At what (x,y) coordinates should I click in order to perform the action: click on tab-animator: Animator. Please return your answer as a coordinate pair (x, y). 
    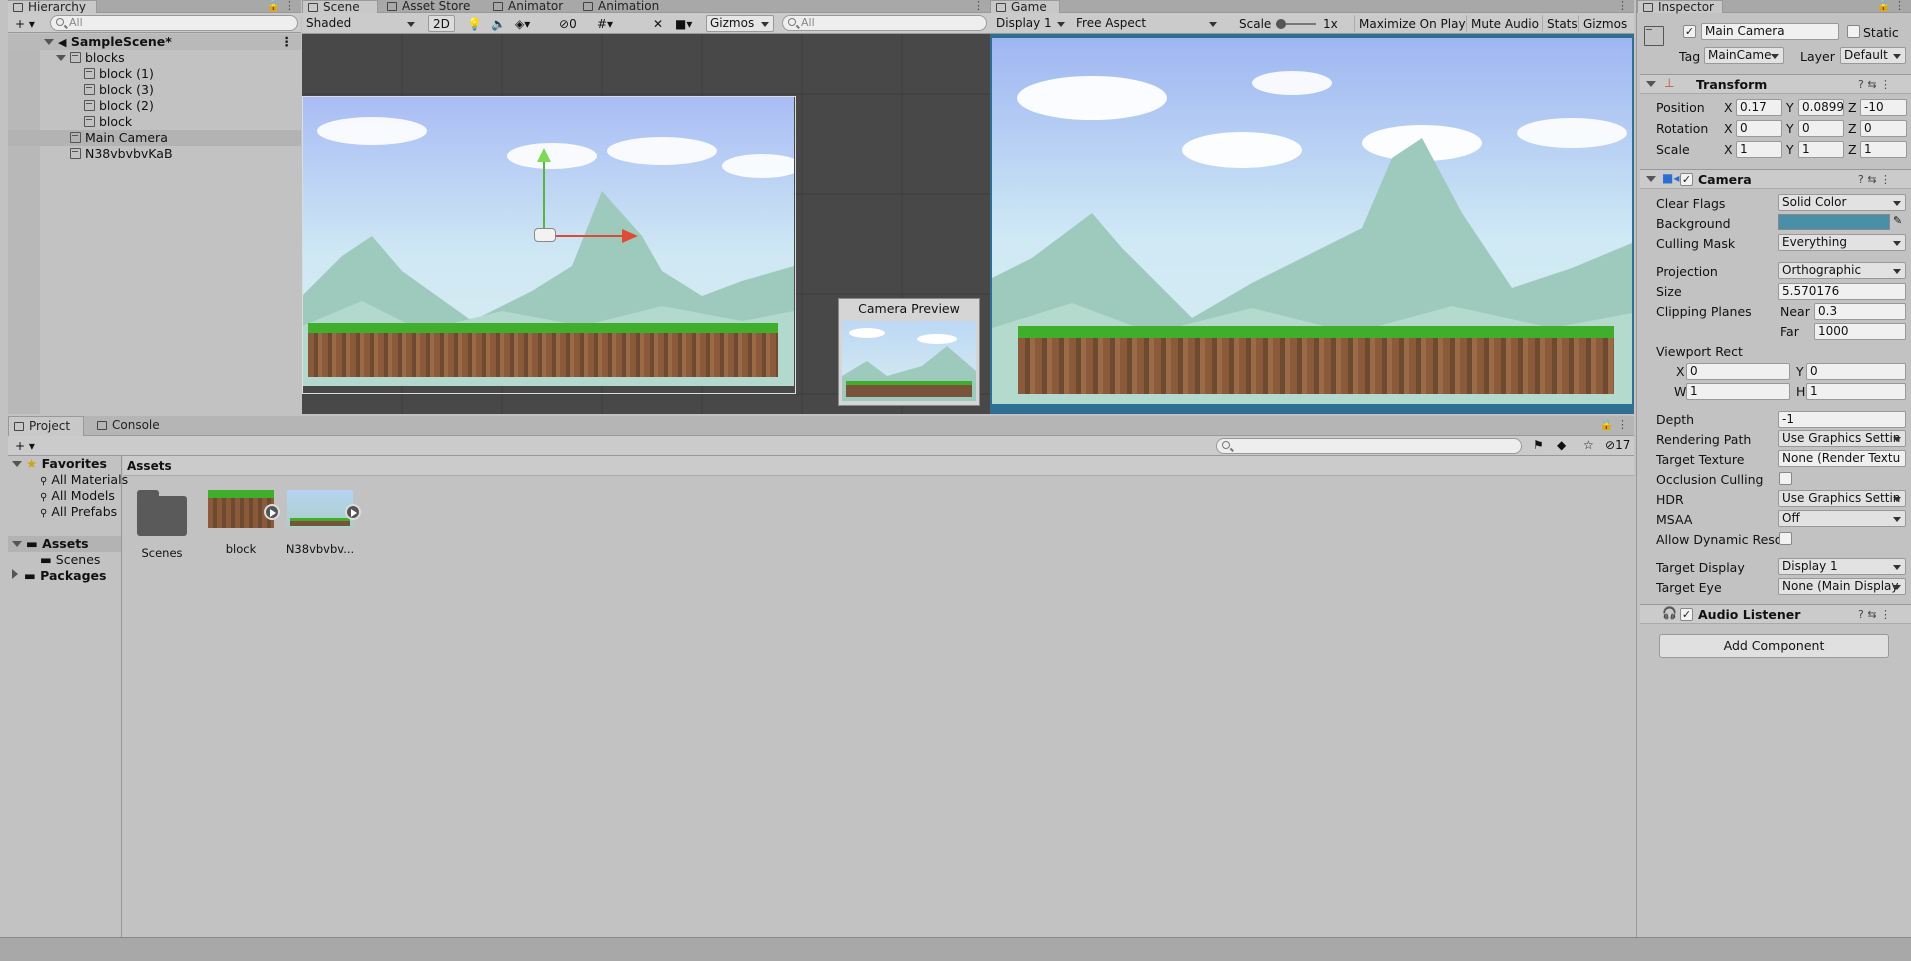
    Looking at the image, I should click on (528, 6).